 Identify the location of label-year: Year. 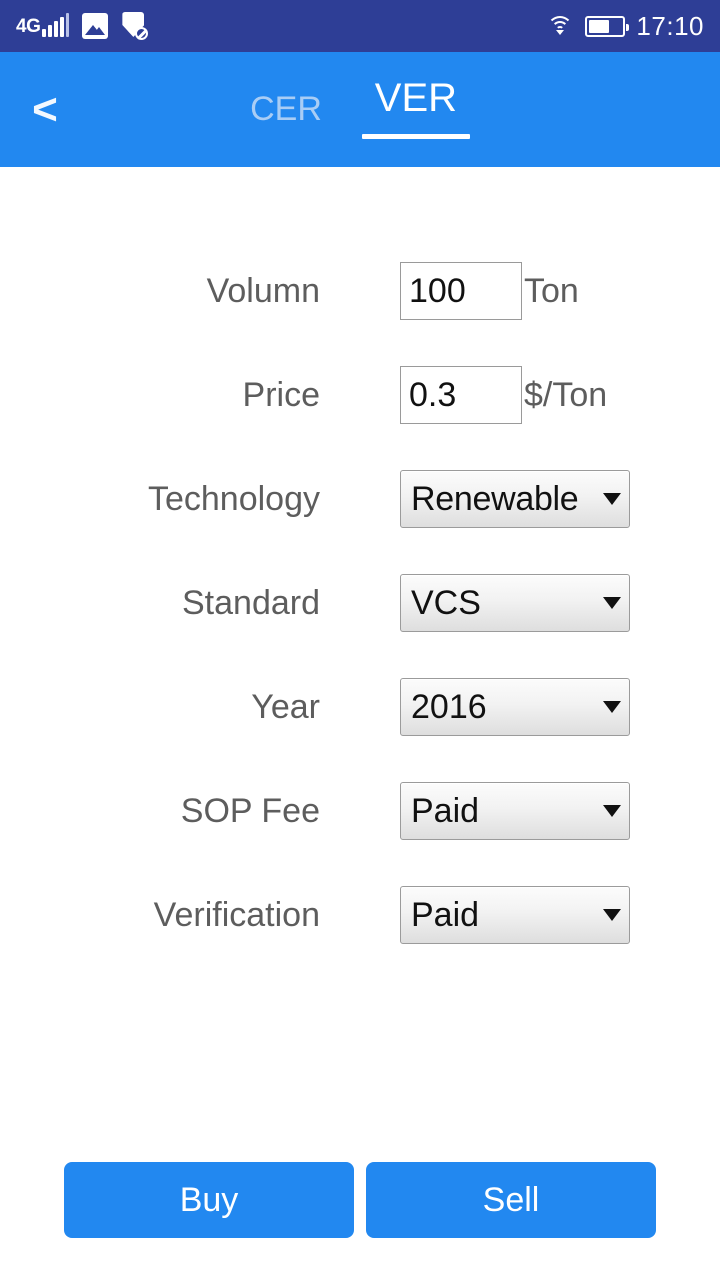
(285, 706).